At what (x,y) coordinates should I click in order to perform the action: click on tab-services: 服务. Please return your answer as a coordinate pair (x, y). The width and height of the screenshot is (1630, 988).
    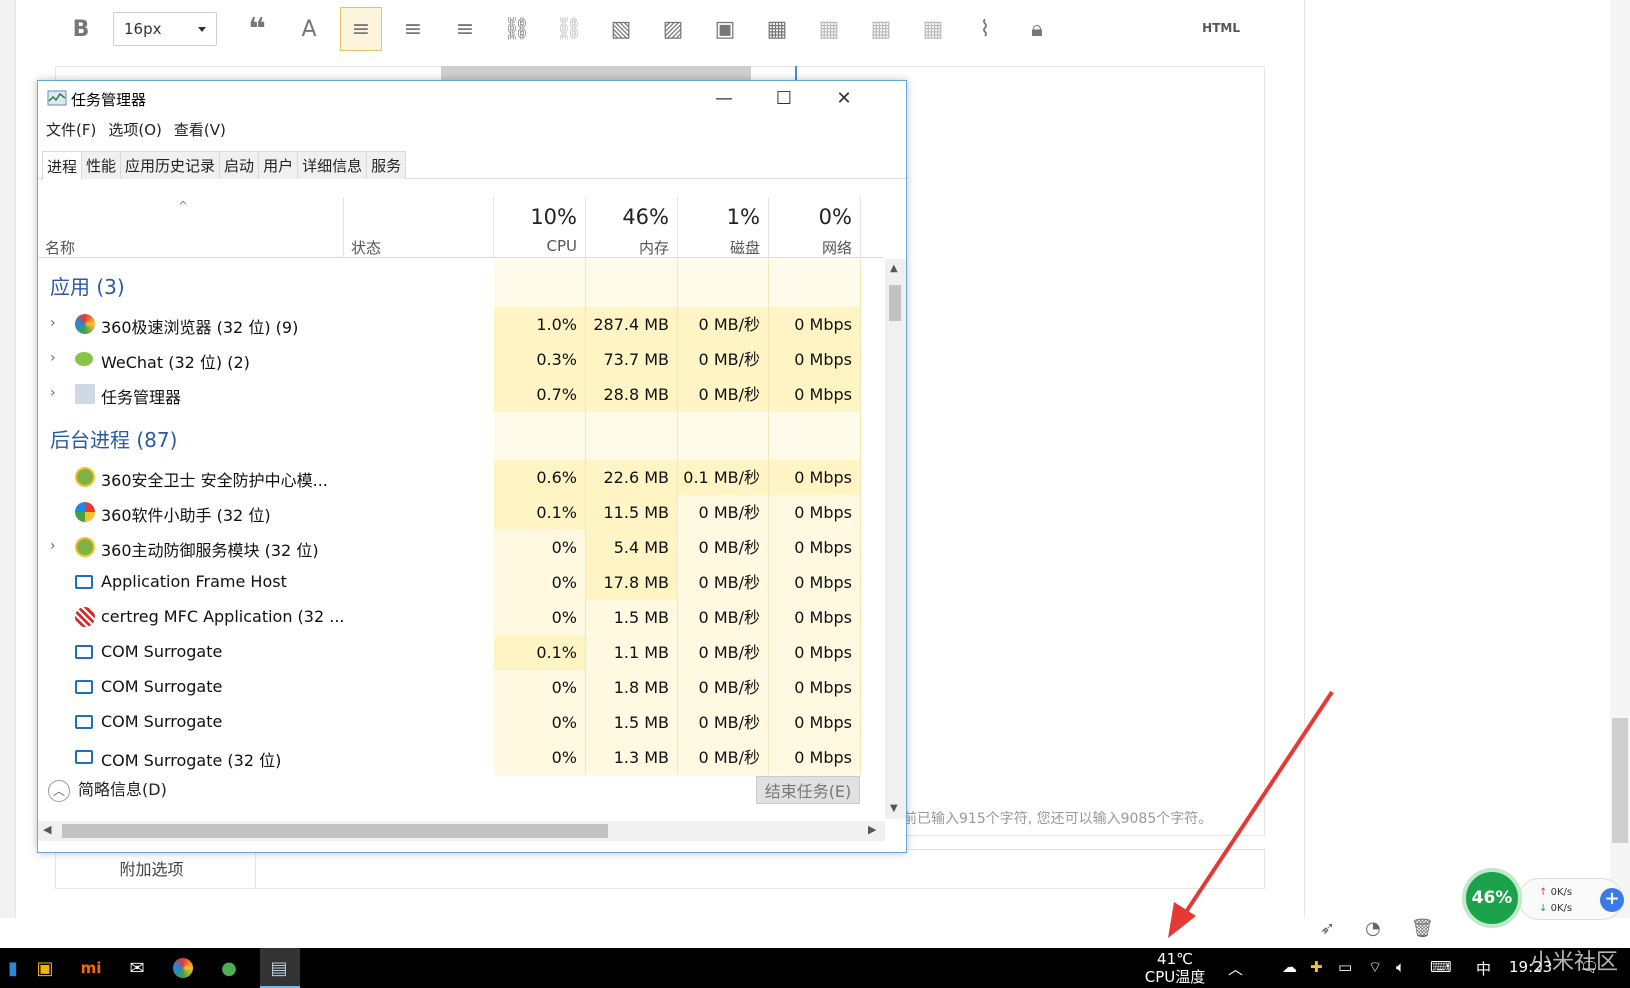
    Looking at the image, I should click on (386, 165).